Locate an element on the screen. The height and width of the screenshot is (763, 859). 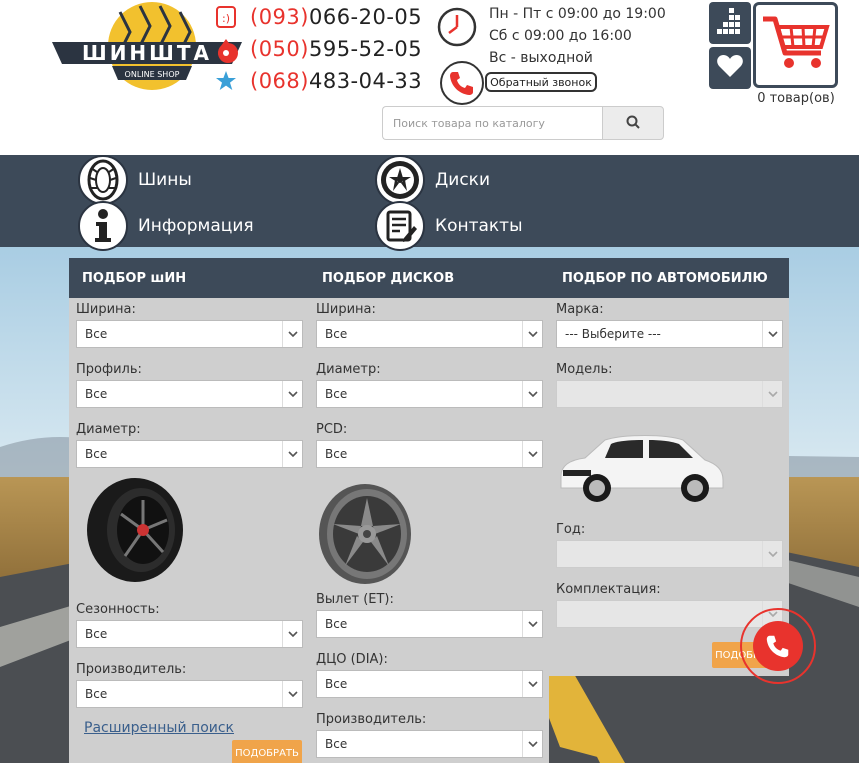
tire-icon is located at coordinates (103, 180).